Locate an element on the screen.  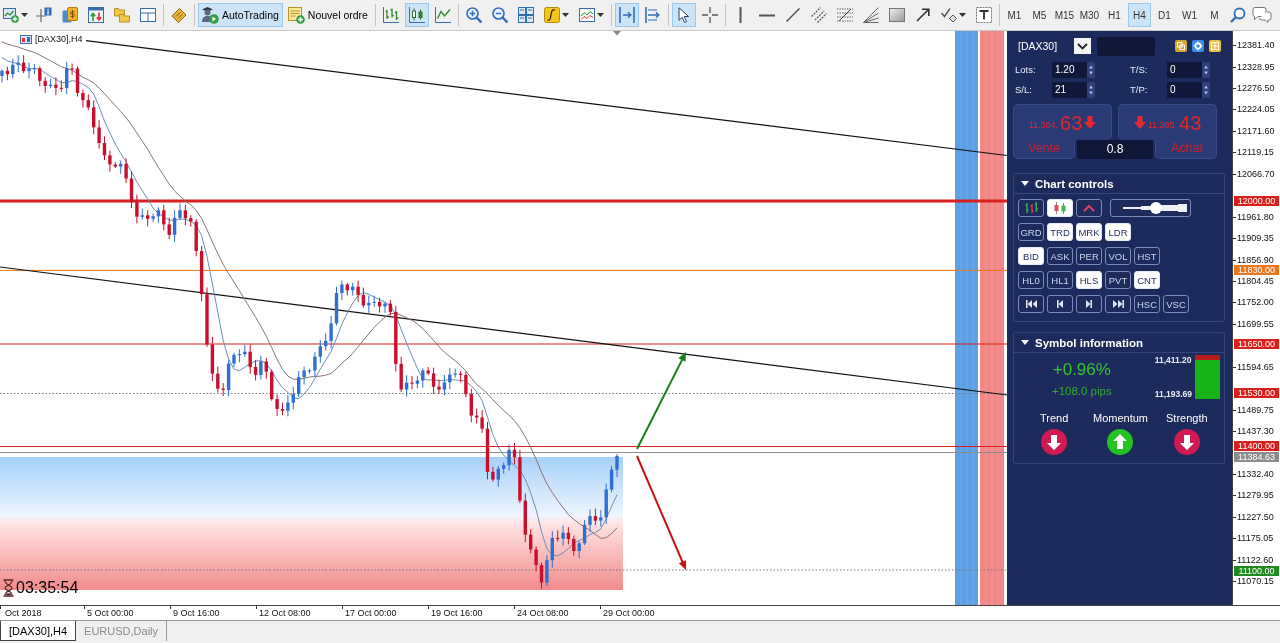
arrows-window-icon is located at coordinates (96, 15).